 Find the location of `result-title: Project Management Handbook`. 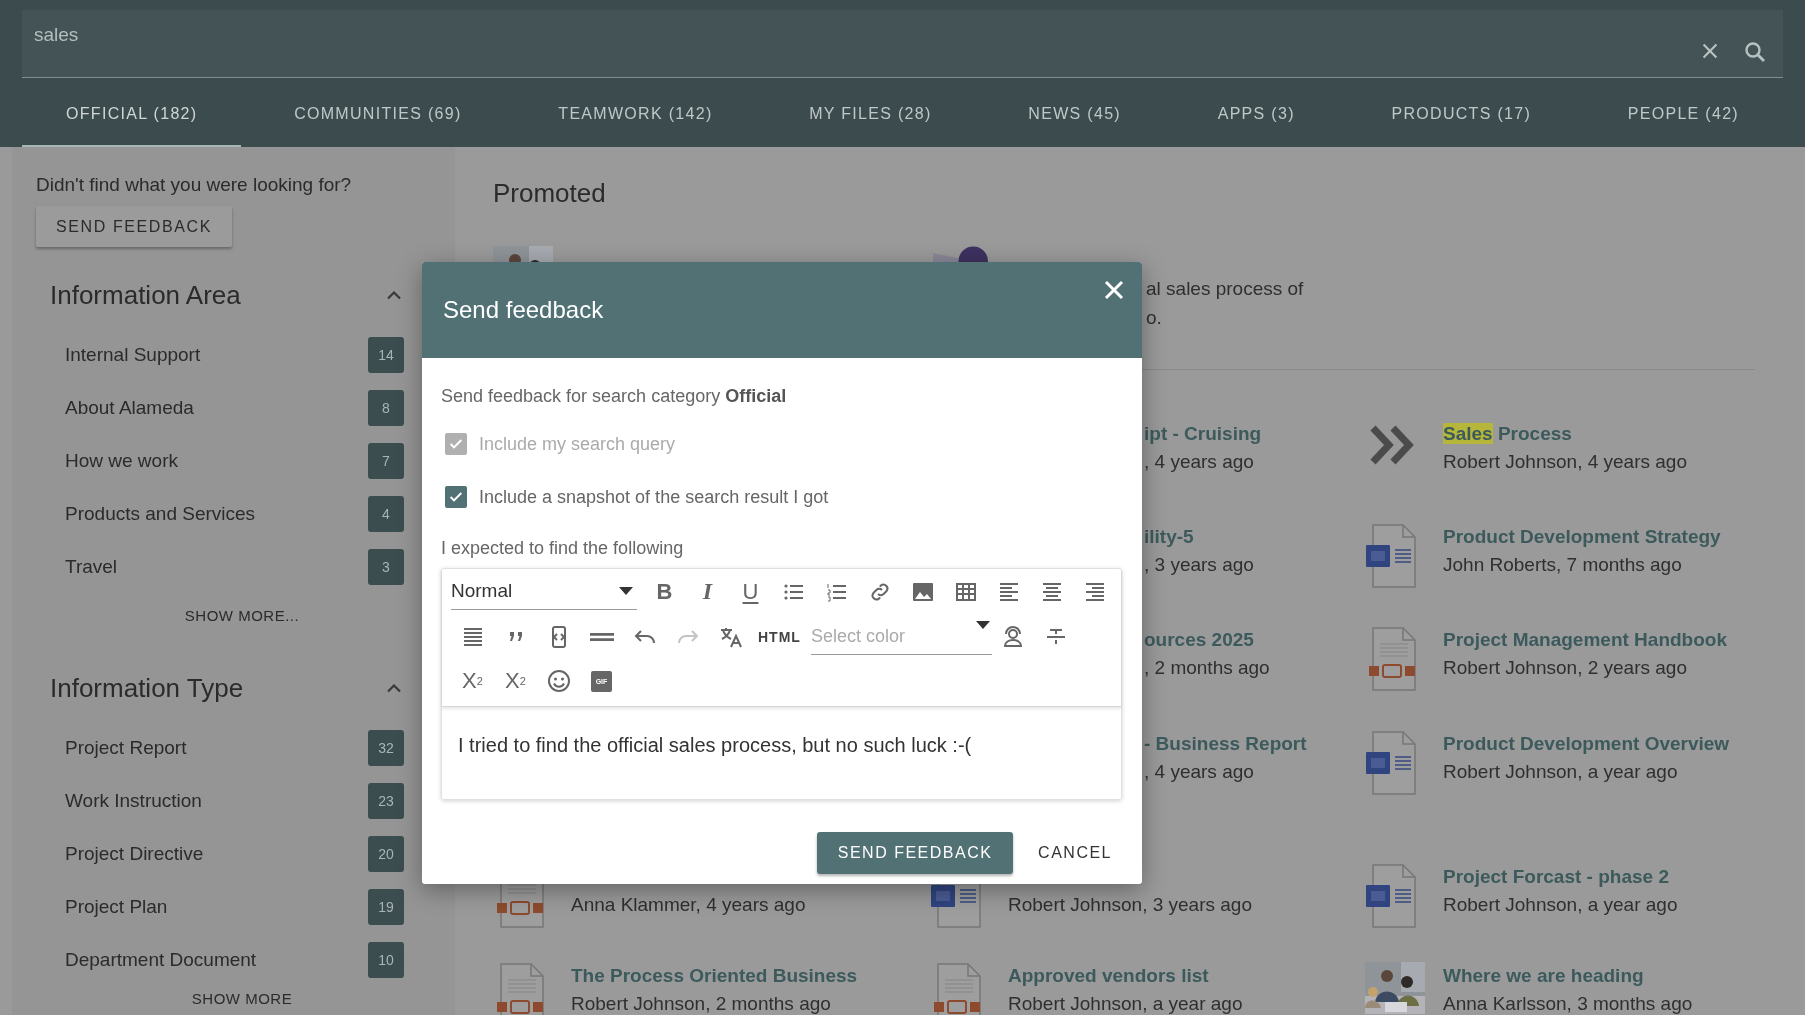

result-title: Project Management Handbook is located at coordinates (1585, 640).